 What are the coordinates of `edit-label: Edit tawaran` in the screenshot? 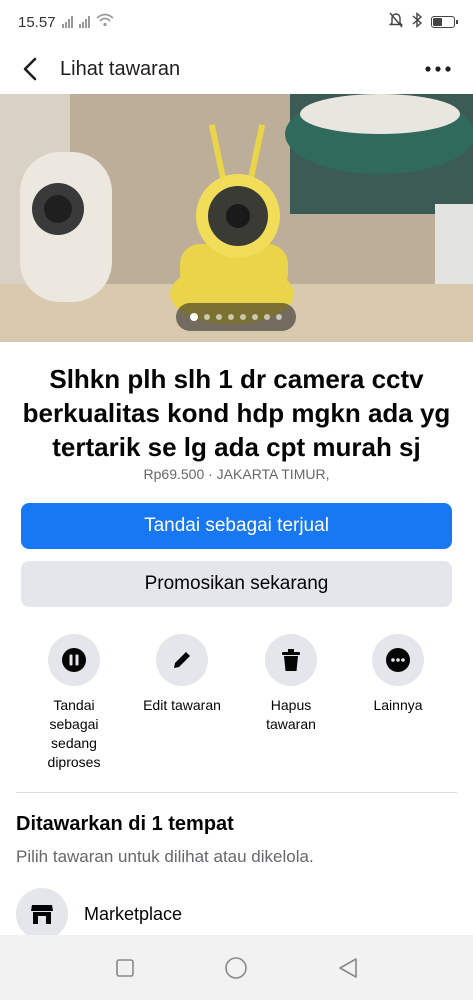 It's located at (182, 705).